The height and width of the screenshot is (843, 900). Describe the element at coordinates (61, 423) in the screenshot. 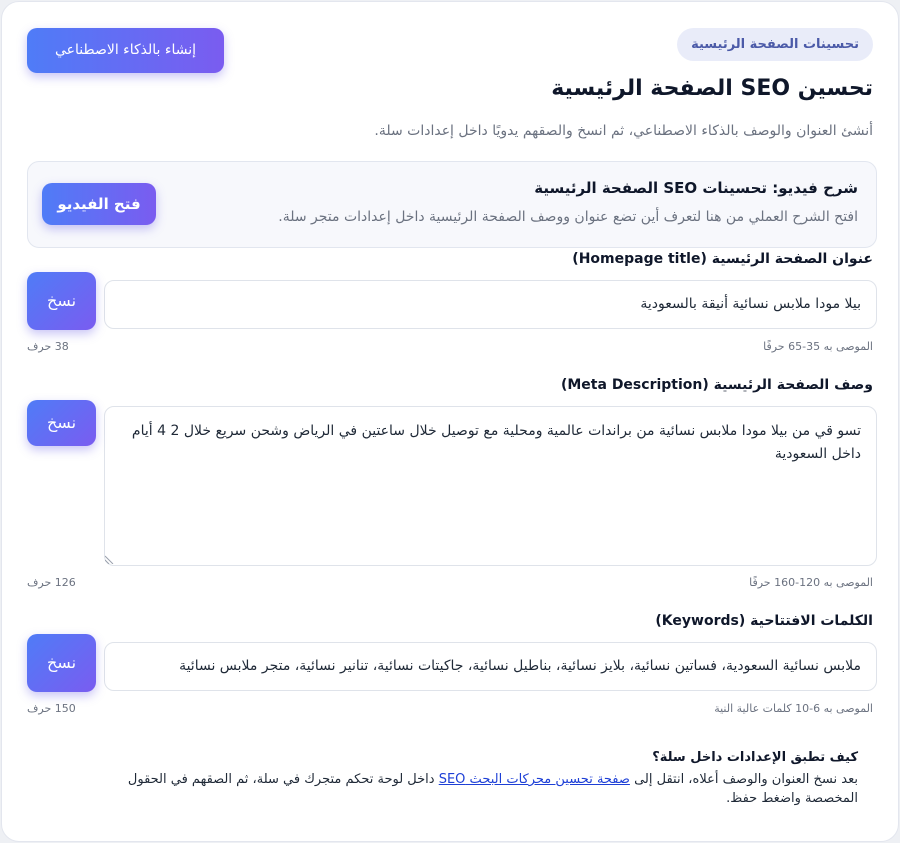

I see `copy-description-button: نسخ` at that location.